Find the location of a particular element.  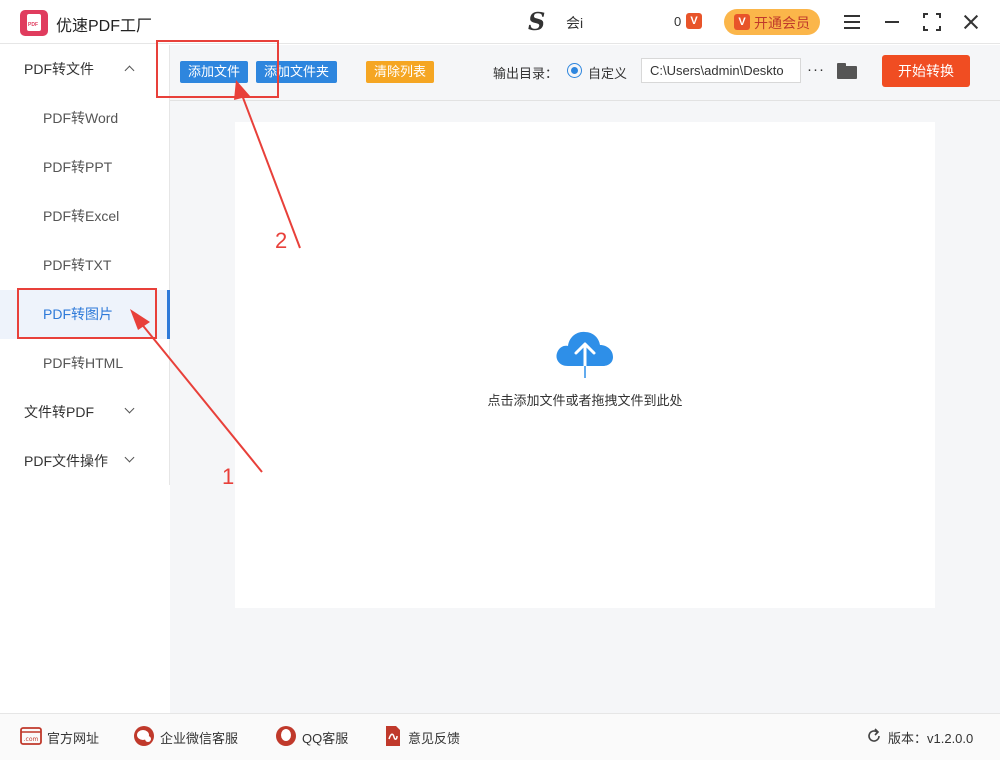

start-convert-button: 开始转换 is located at coordinates (926, 71).